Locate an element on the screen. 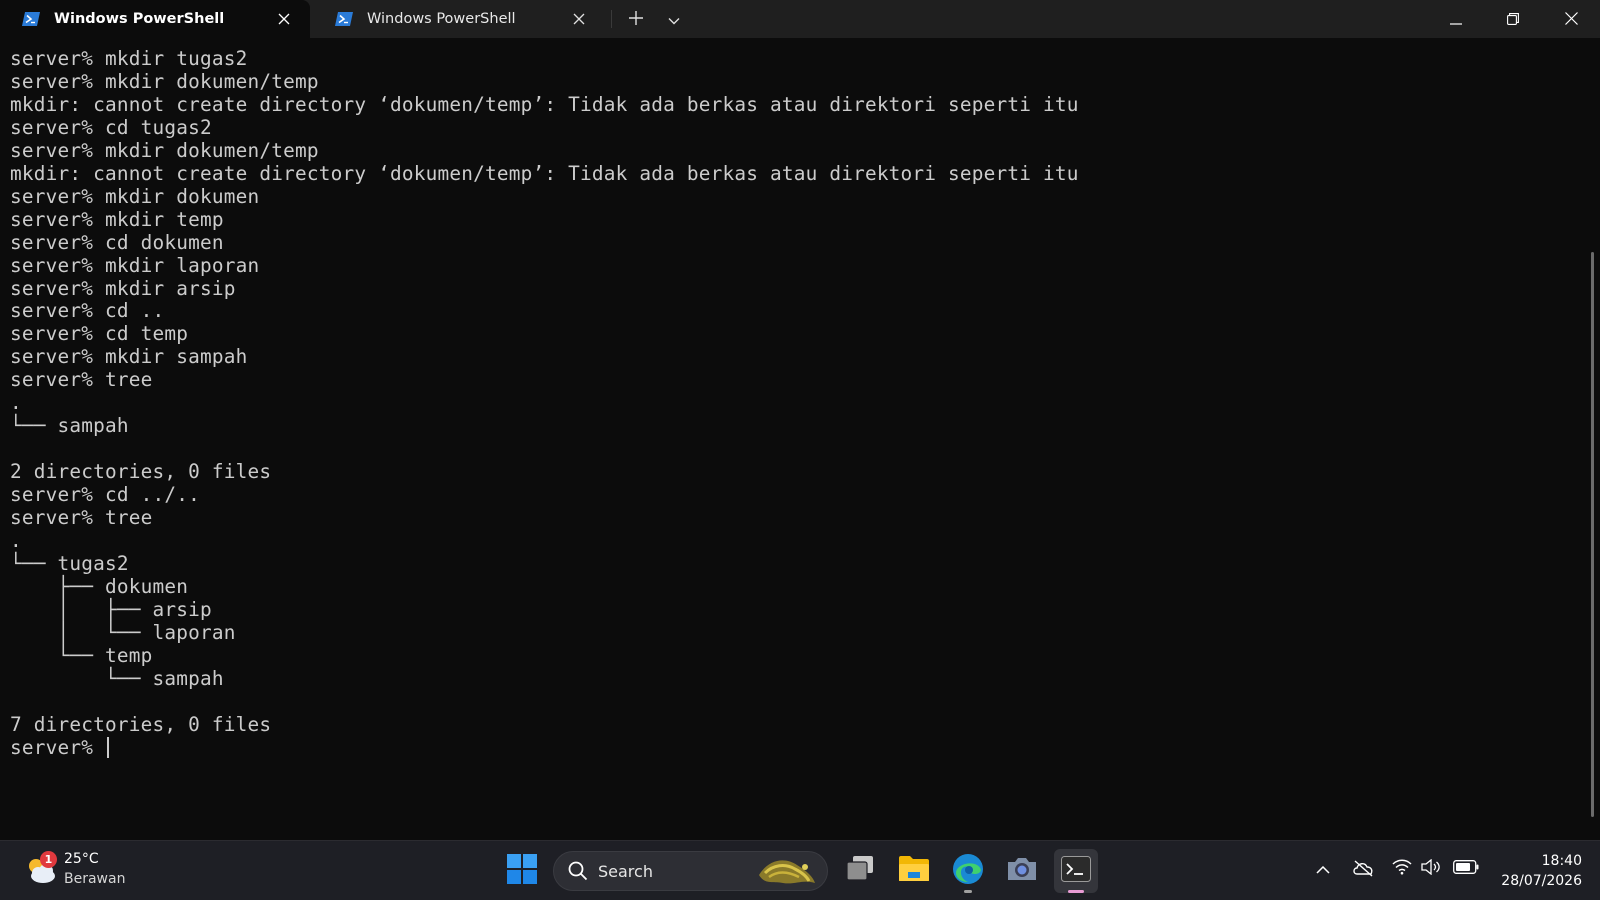 The image size is (1600, 900). tab-windows-powershell-1: Windows PowerShell is located at coordinates (155, 19).